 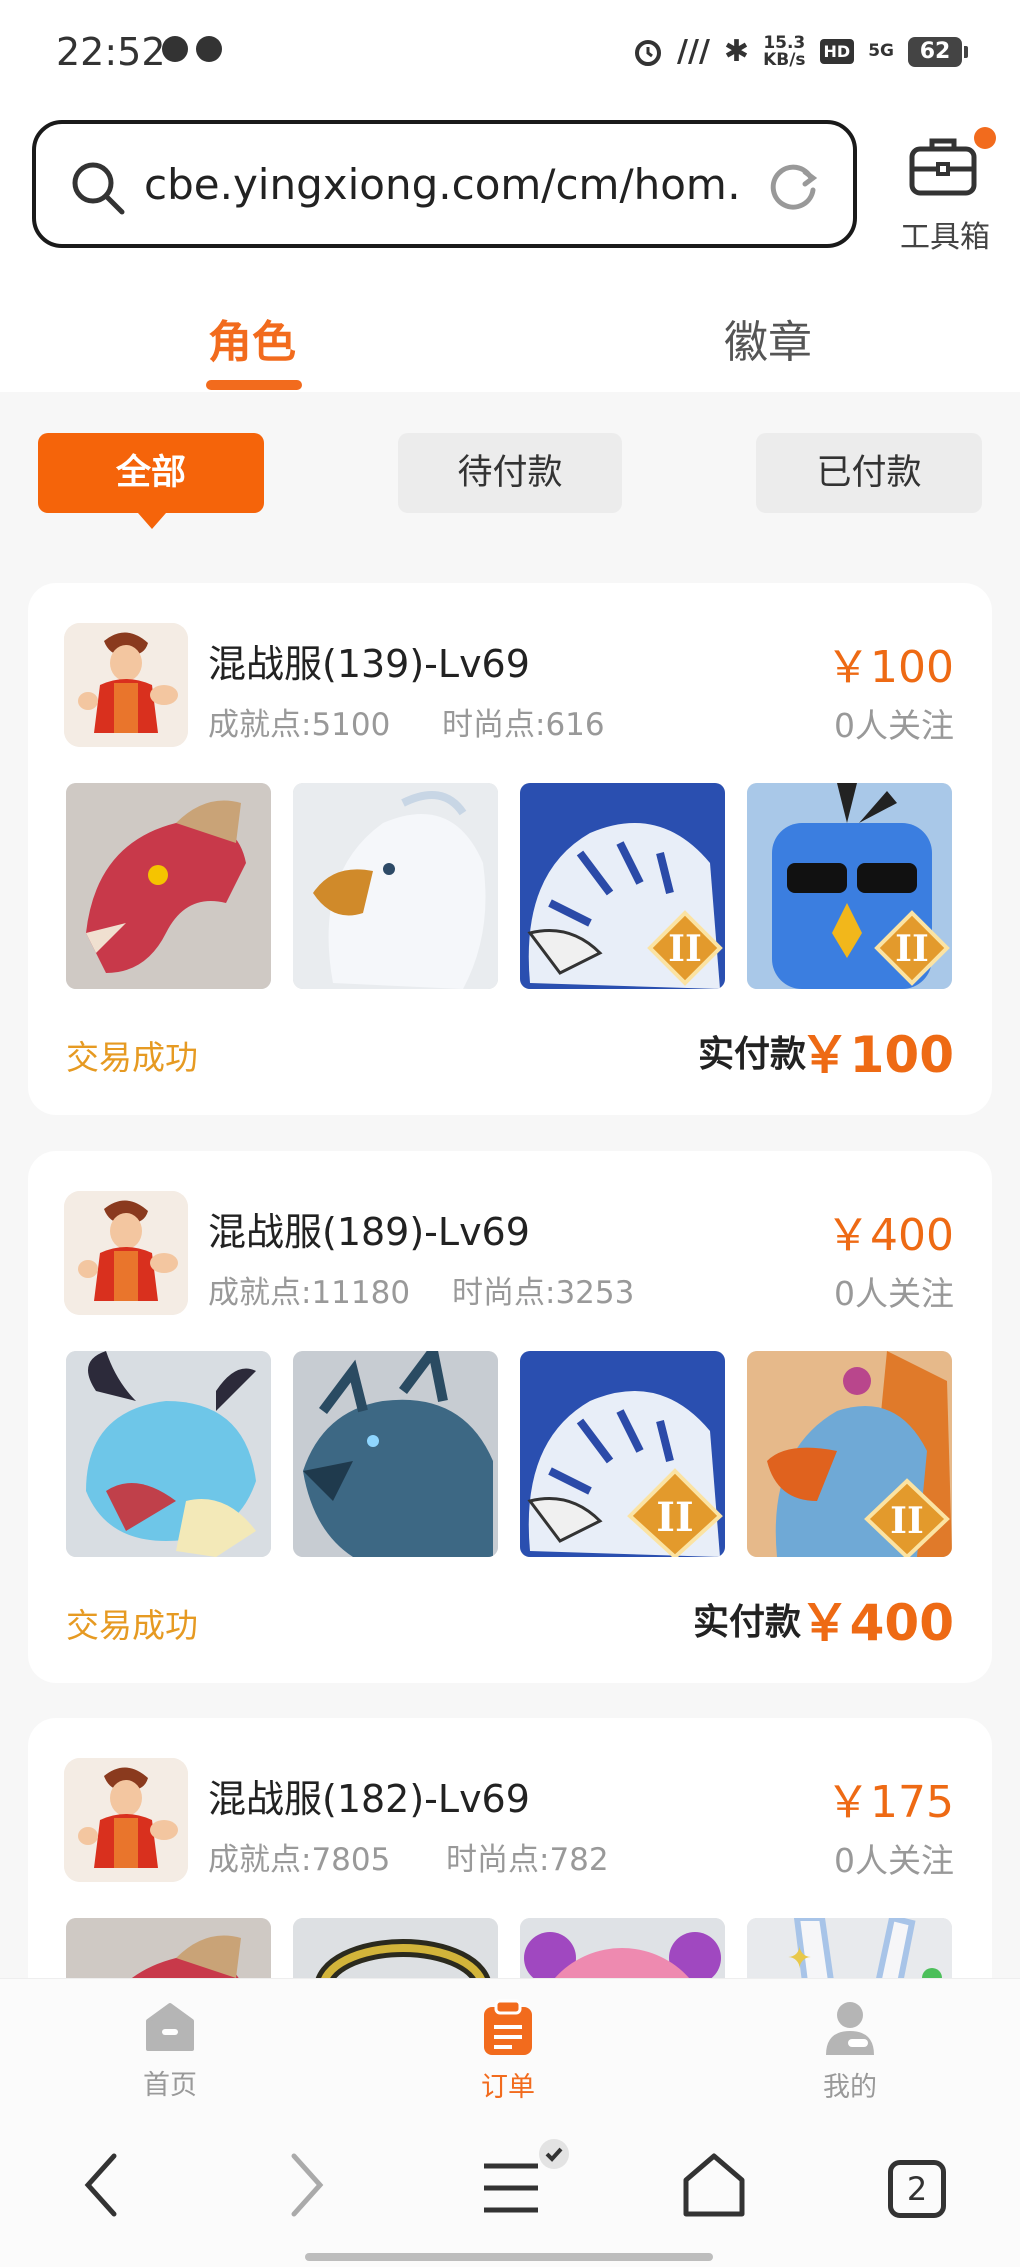 I want to click on battery-icon: 62, so click(x=938, y=51).